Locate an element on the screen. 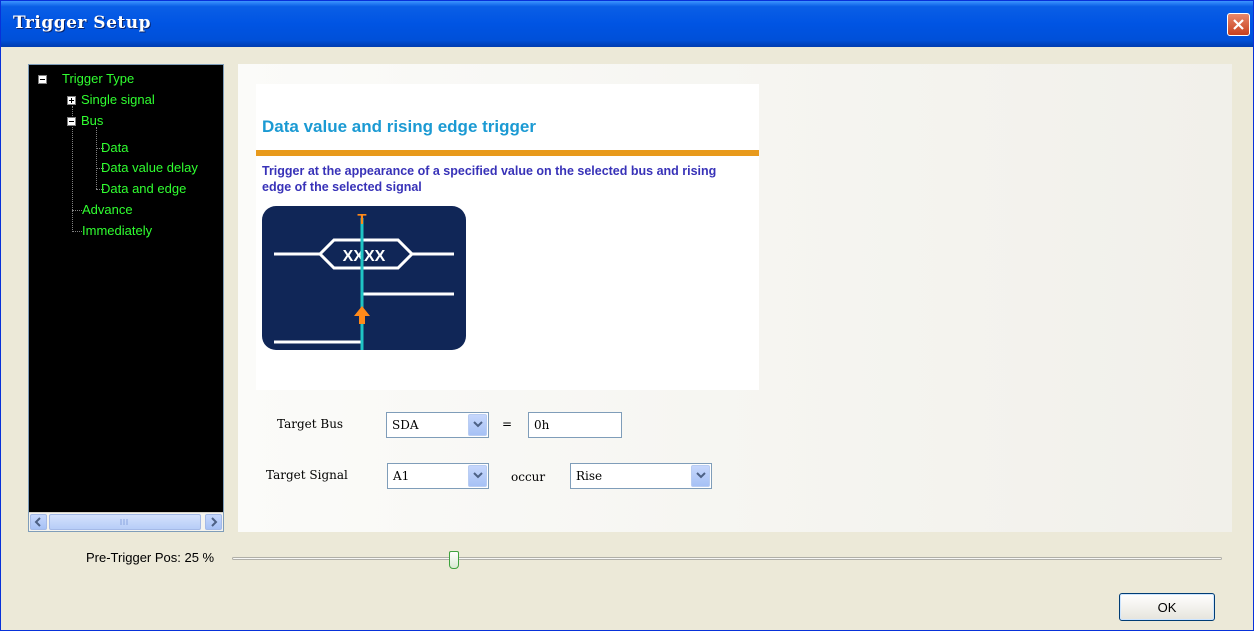 The height and width of the screenshot is (631, 1254). target-bus-select: SDA is located at coordinates (437, 425).